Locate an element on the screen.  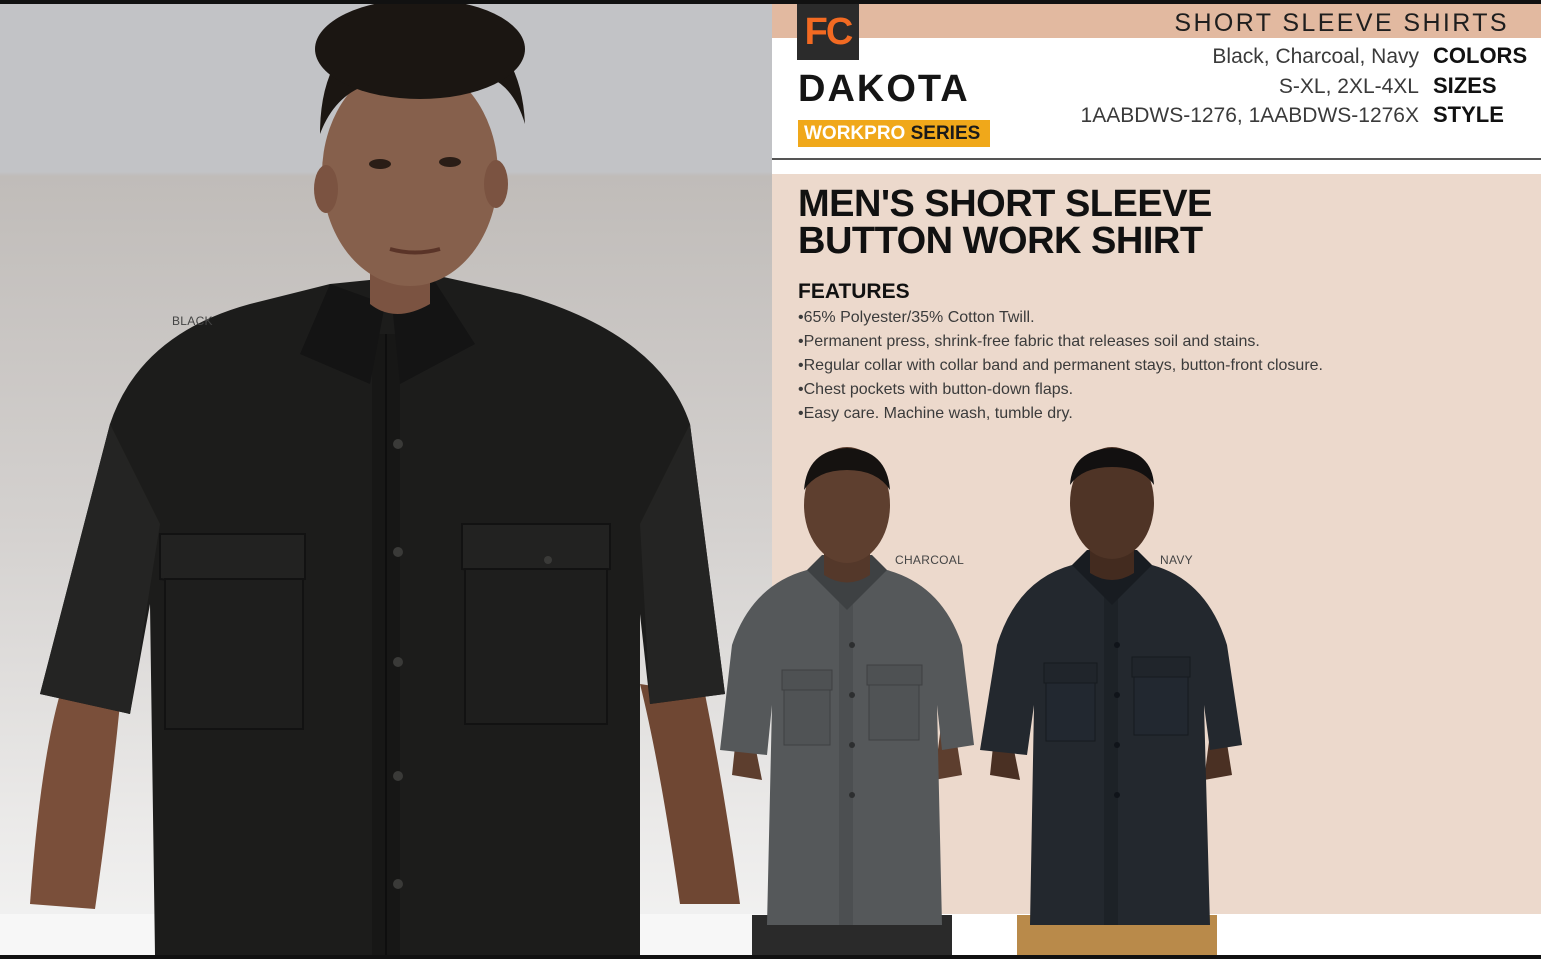
category-title: SHORT SLEEVE SHIRTS is located at coordinates (1341, 23).